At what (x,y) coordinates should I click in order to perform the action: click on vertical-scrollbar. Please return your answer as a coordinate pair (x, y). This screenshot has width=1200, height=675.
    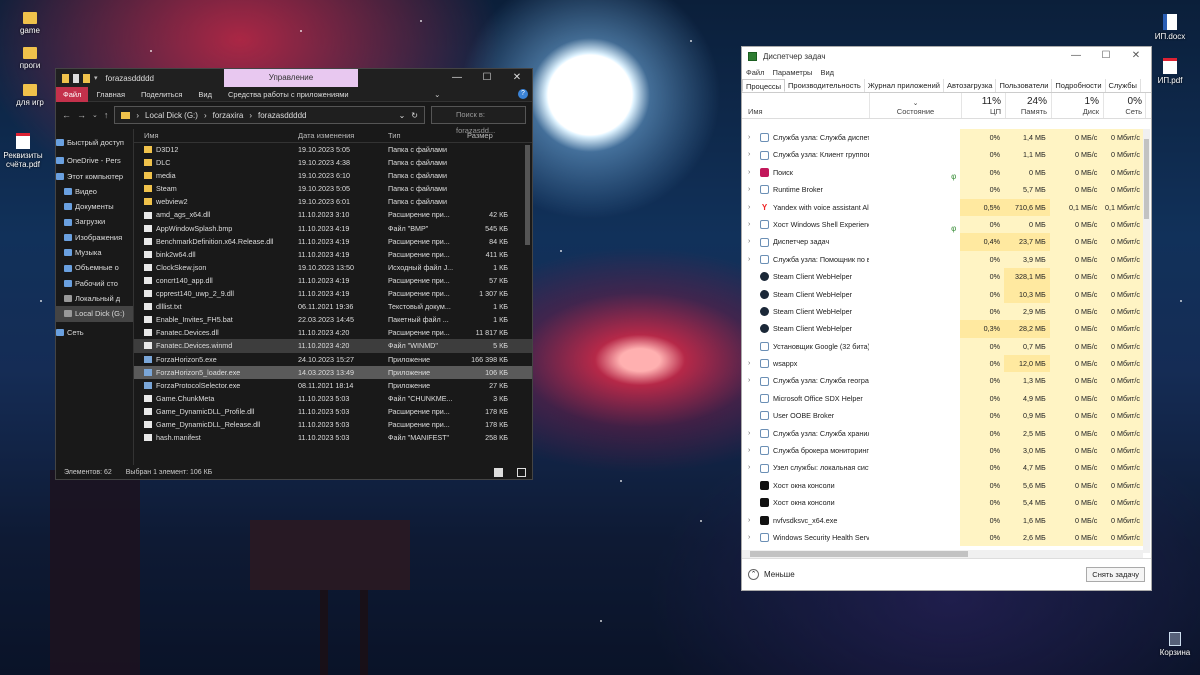
    Looking at the image, I should click on (527, 195).